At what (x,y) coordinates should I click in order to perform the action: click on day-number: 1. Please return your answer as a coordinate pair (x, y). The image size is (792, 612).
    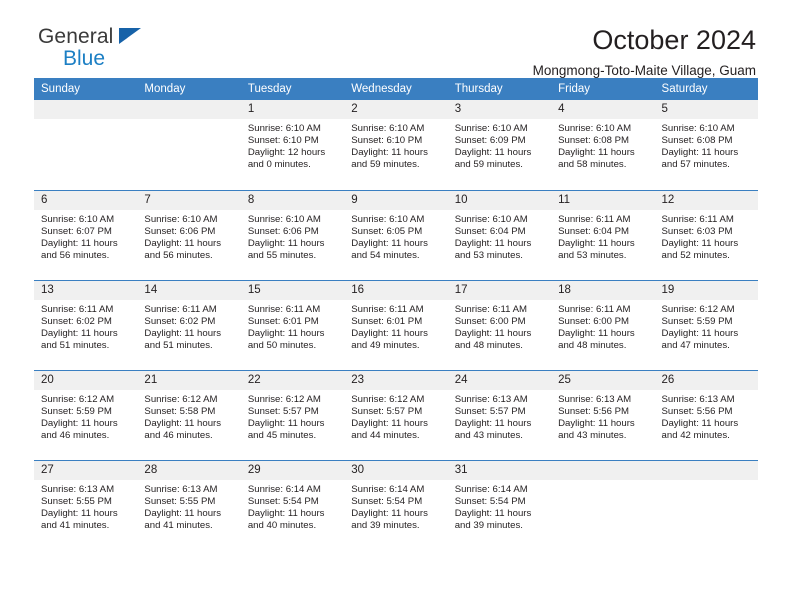
    Looking at the image, I should click on (292, 109).